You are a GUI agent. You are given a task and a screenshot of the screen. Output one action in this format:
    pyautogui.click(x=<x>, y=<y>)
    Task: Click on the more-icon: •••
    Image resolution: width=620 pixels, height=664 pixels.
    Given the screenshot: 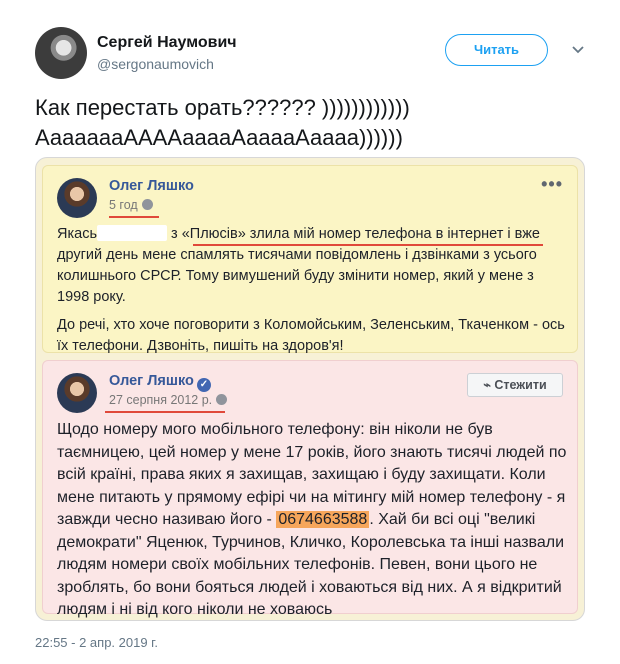 What is the action you would take?
    pyautogui.click(x=552, y=184)
    